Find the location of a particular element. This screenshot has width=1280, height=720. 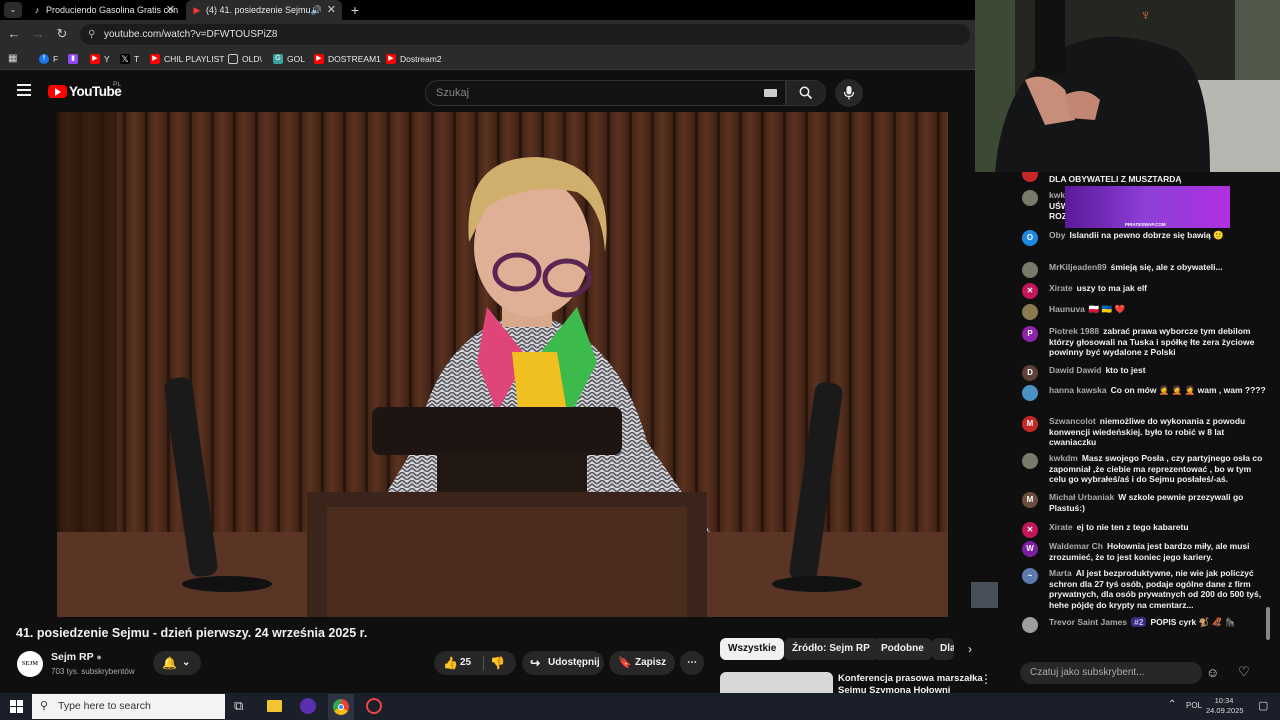

language-indicator: POL is located at coordinates (1194, 705).